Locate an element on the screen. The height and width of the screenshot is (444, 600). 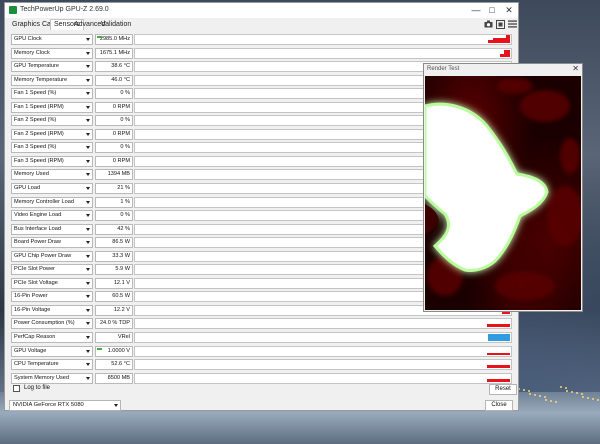
sensor-label-dropdown: GPU Chip Power Draw is located at coordinates (52, 256).